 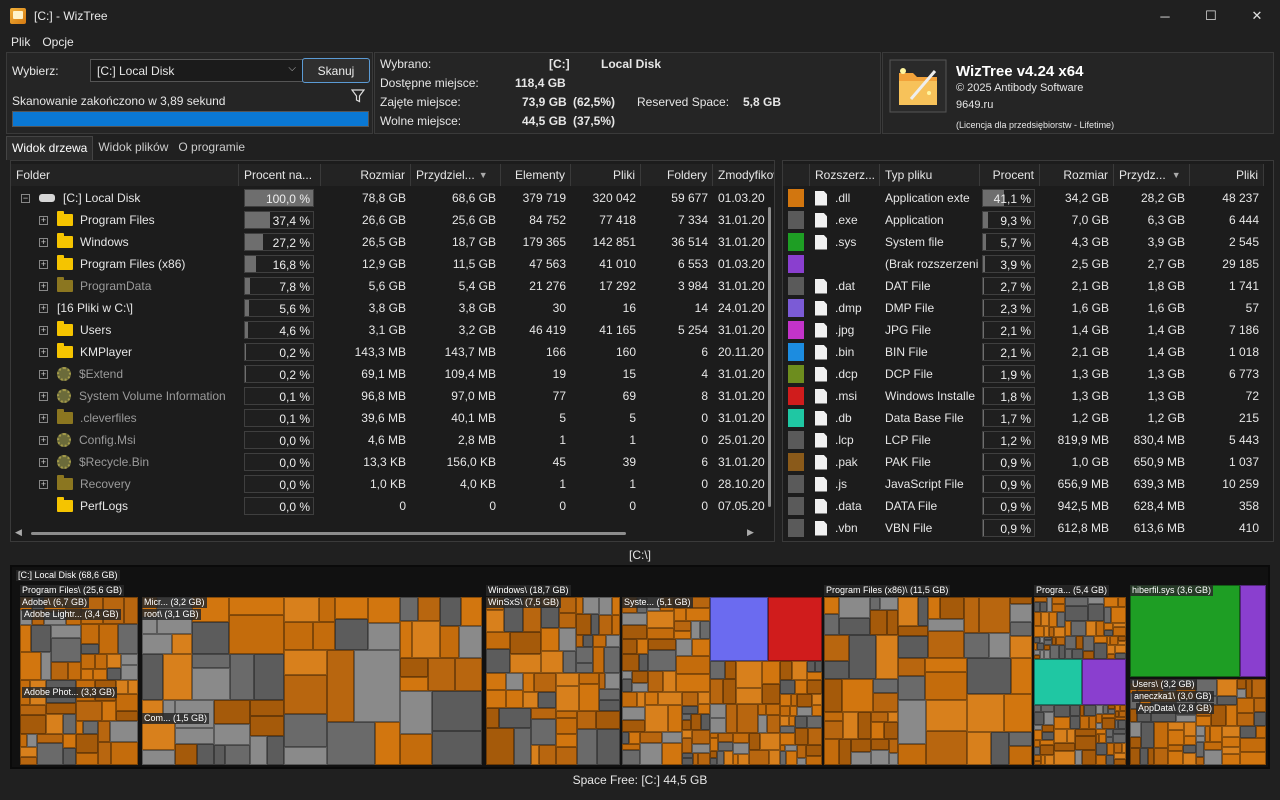 What do you see at coordinates (769, 355) in the screenshot?
I see `tree-vertical-scrollbar` at bounding box center [769, 355].